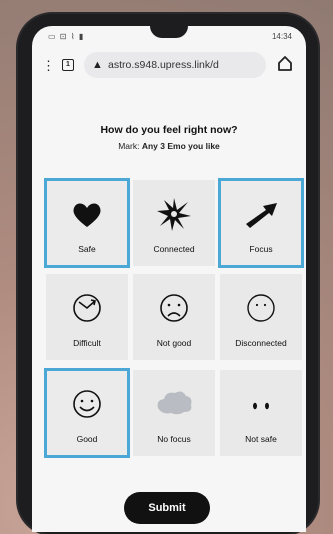 This screenshot has width=333, height=534. Describe the element at coordinates (163, 65) in the screenshot. I see `url-text: astro.s948.upress.link/d` at that location.